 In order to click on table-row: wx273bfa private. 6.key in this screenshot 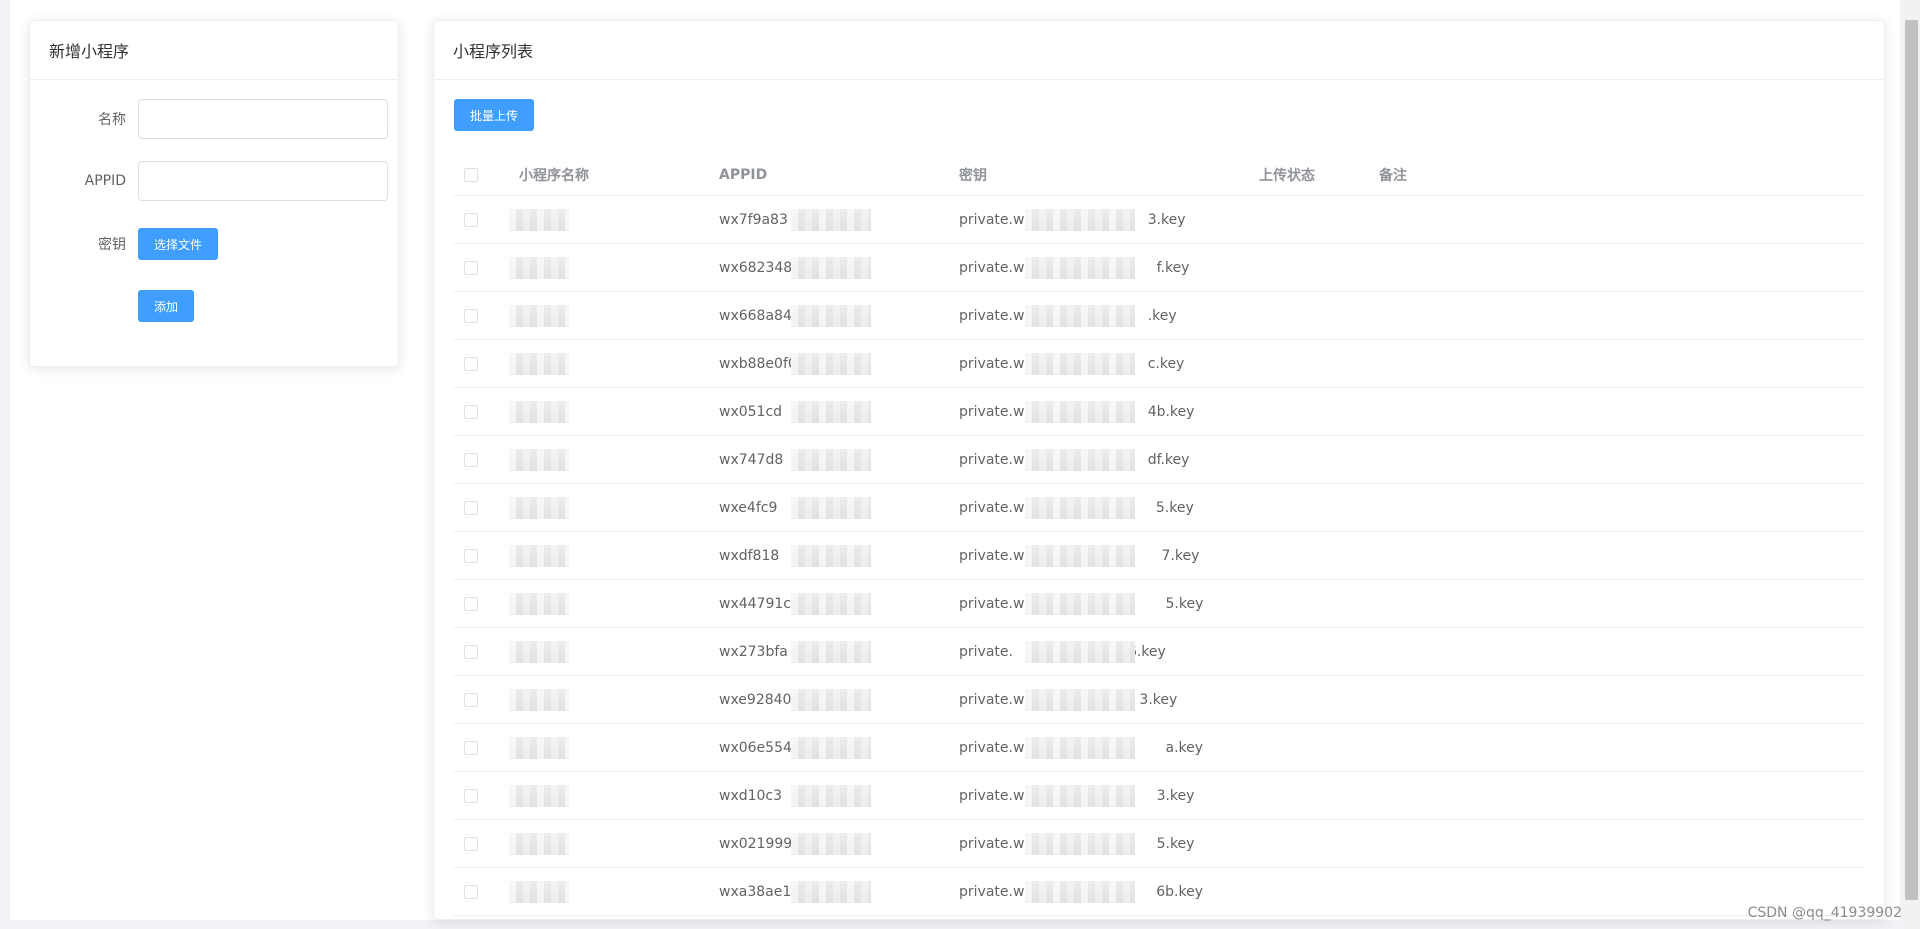, I will do `click(1159, 652)`.